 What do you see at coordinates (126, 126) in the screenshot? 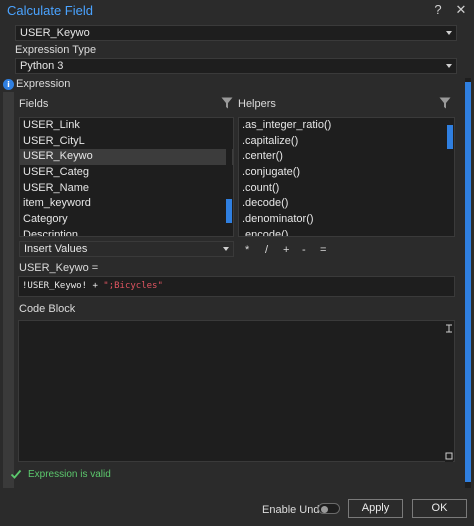
I see `fields-list-item: USER_Link` at bounding box center [126, 126].